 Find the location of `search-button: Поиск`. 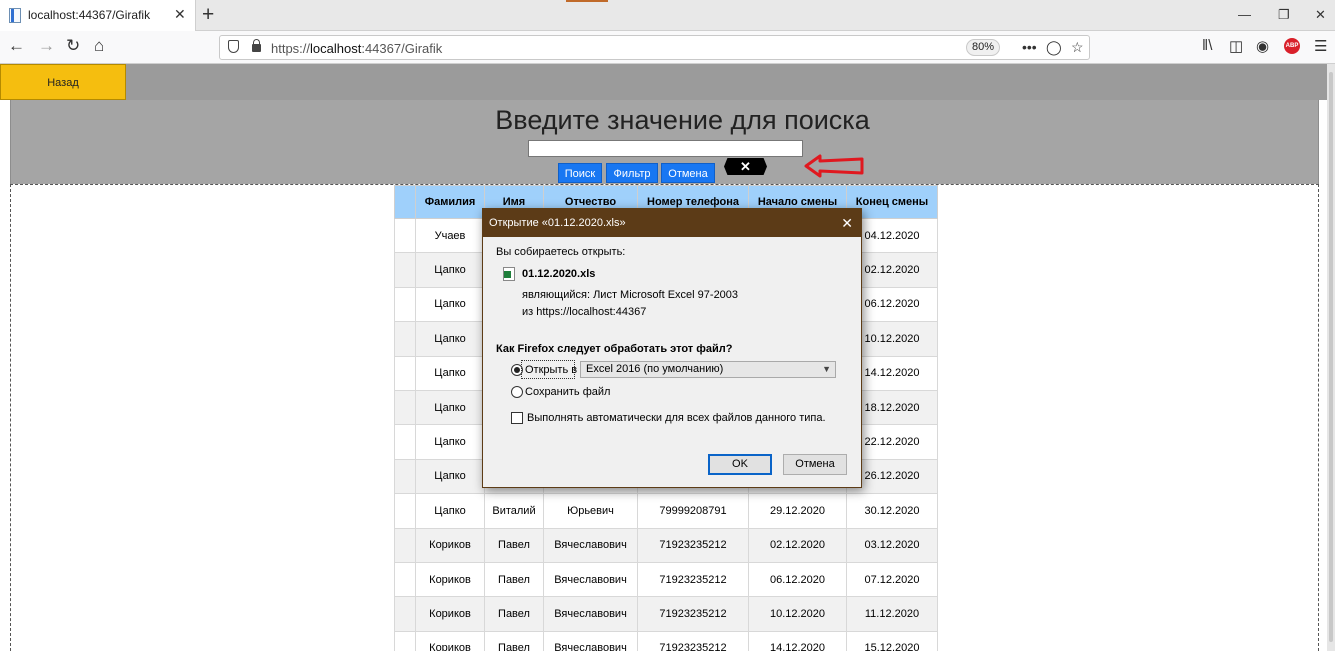

search-button: Поиск is located at coordinates (580, 173).